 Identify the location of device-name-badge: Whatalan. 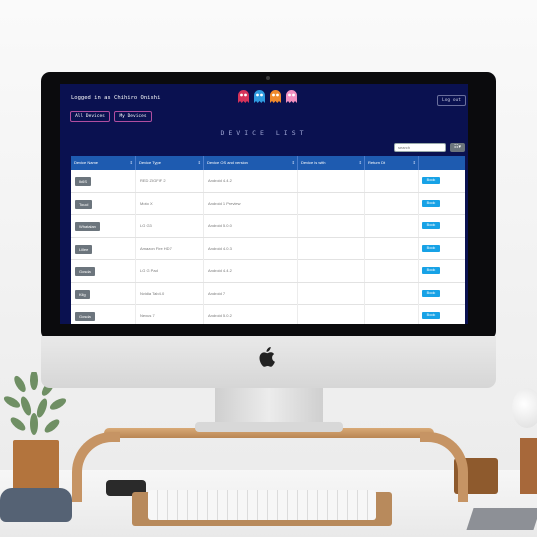
(87, 226).